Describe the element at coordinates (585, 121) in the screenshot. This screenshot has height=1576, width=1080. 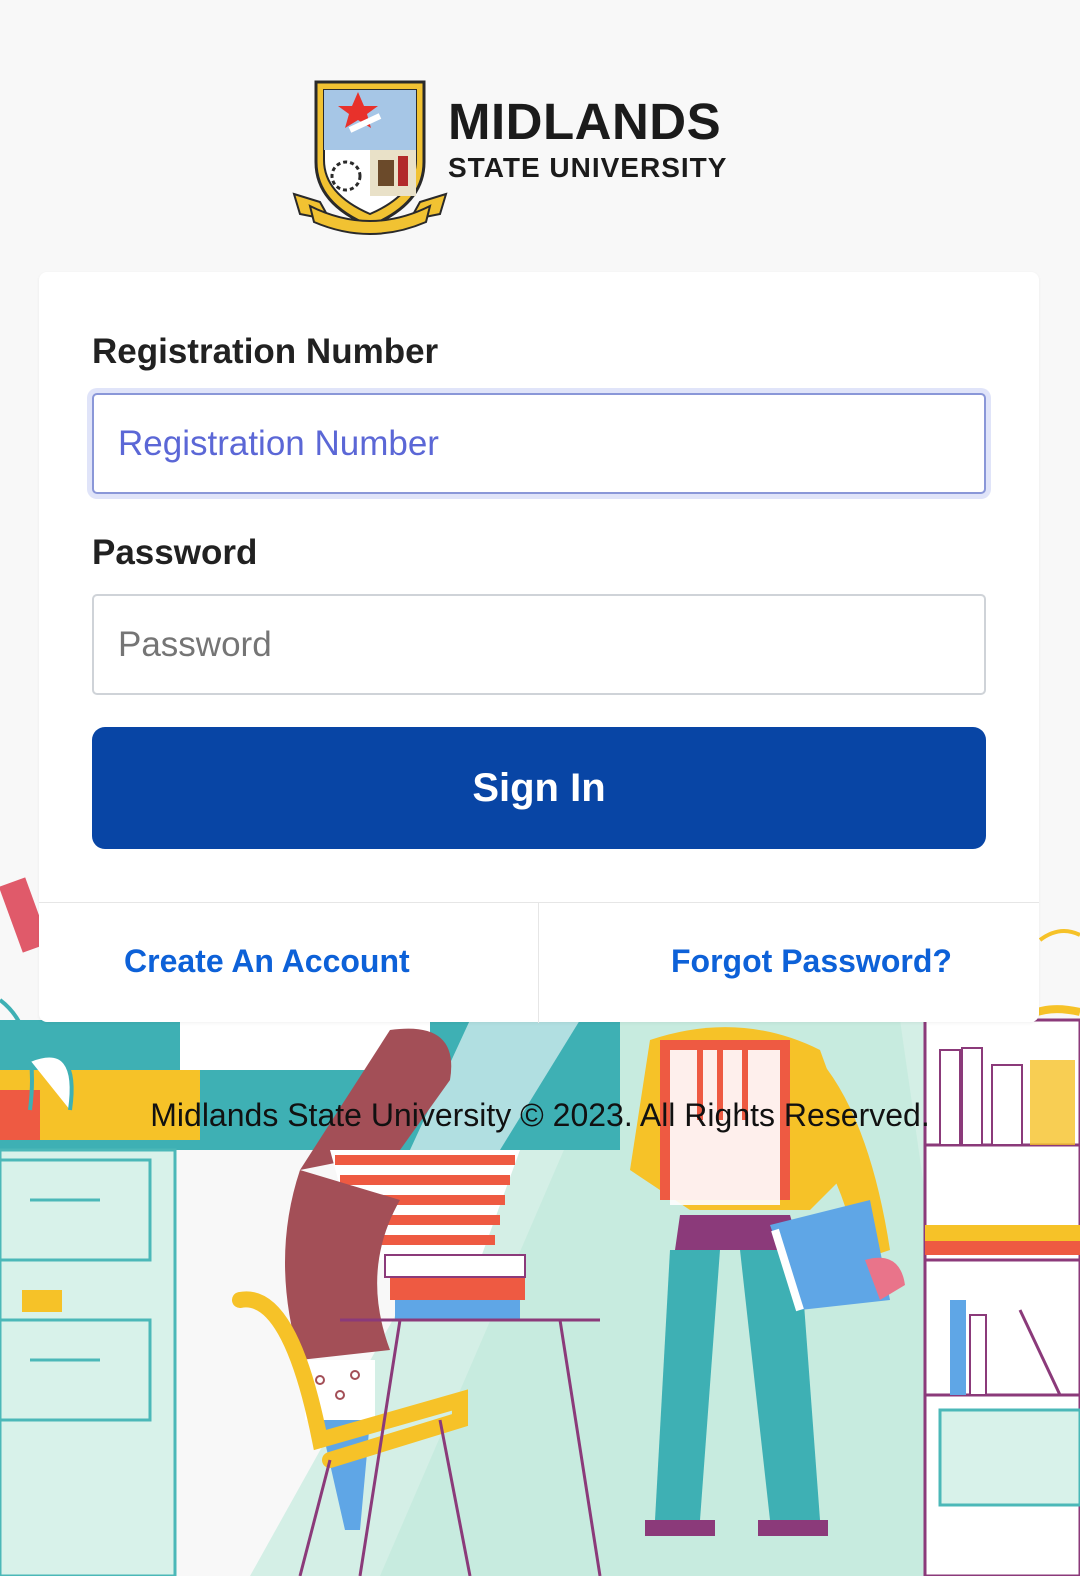
I see `logo-title: MIDLANDS` at that location.